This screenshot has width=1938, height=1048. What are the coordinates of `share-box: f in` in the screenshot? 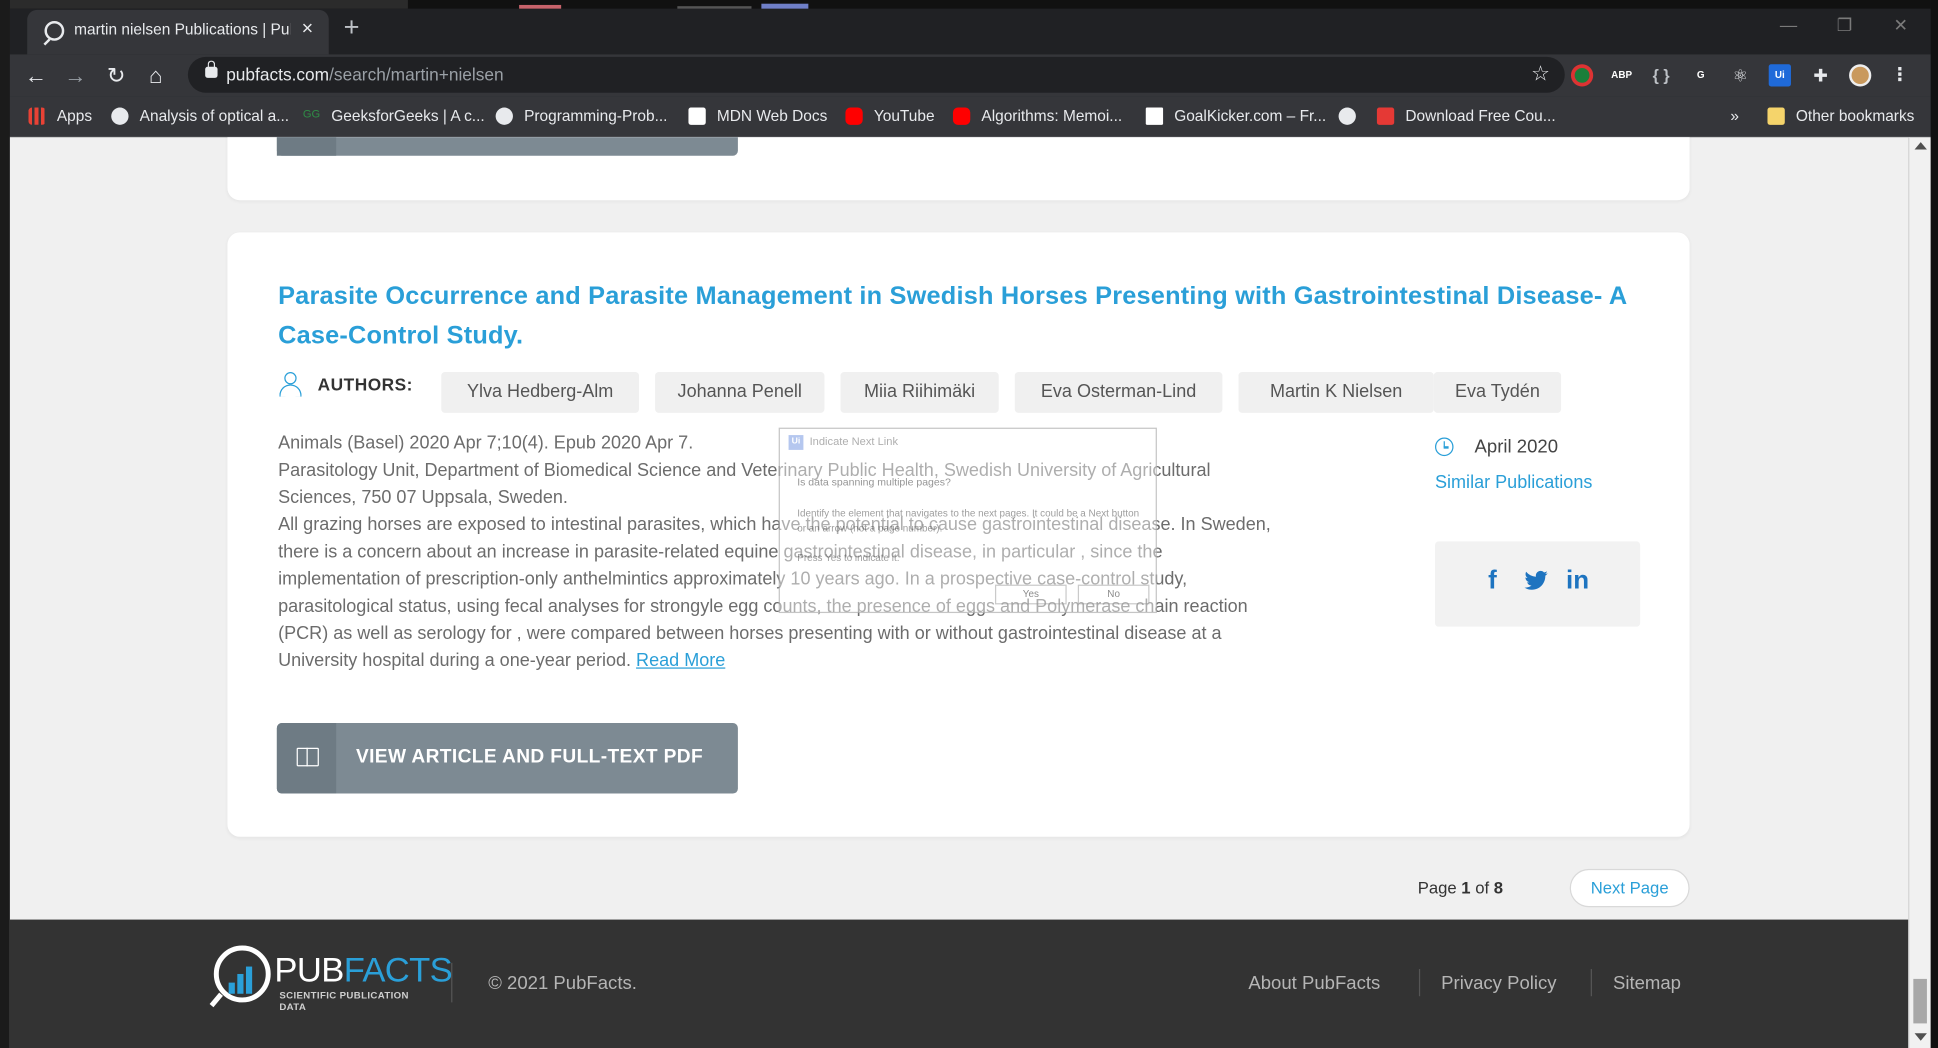 It's located at (1537, 584).